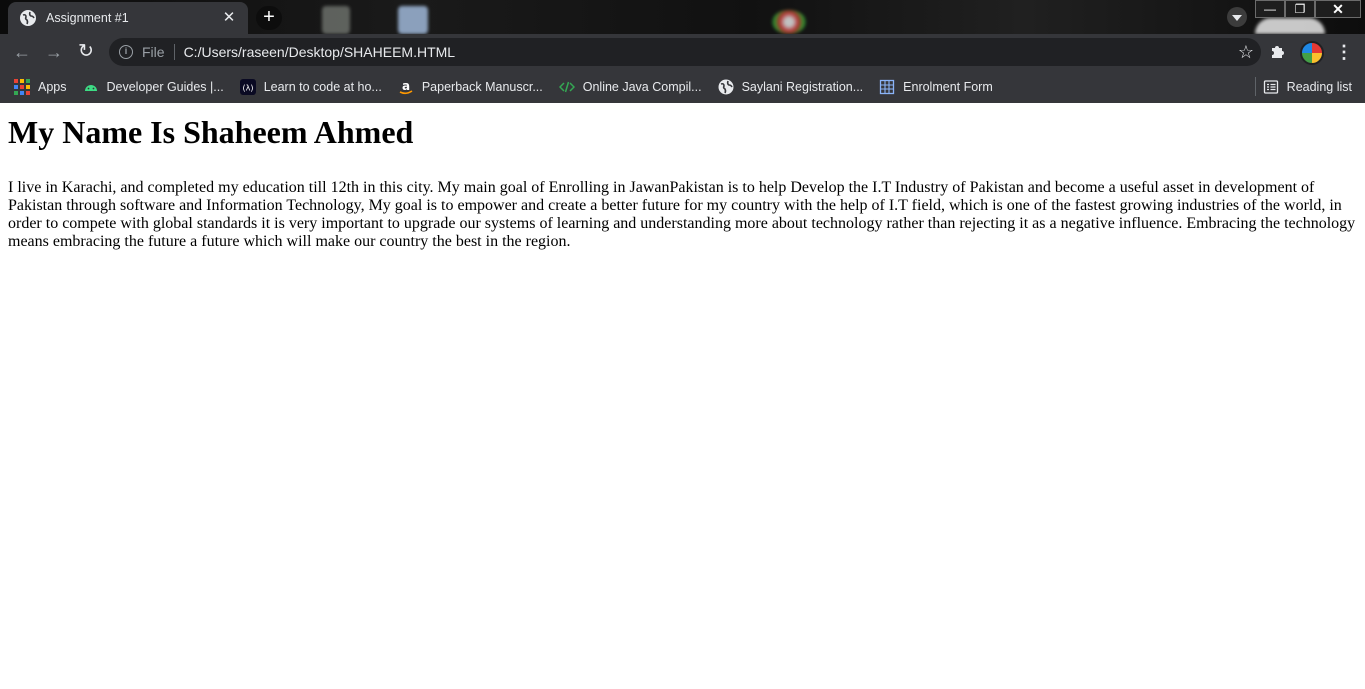 This screenshot has width=1365, height=689. What do you see at coordinates (682, 17) in the screenshot?
I see `title-bar: Assignment #1 ✕ + — ❐ ✕` at bounding box center [682, 17].